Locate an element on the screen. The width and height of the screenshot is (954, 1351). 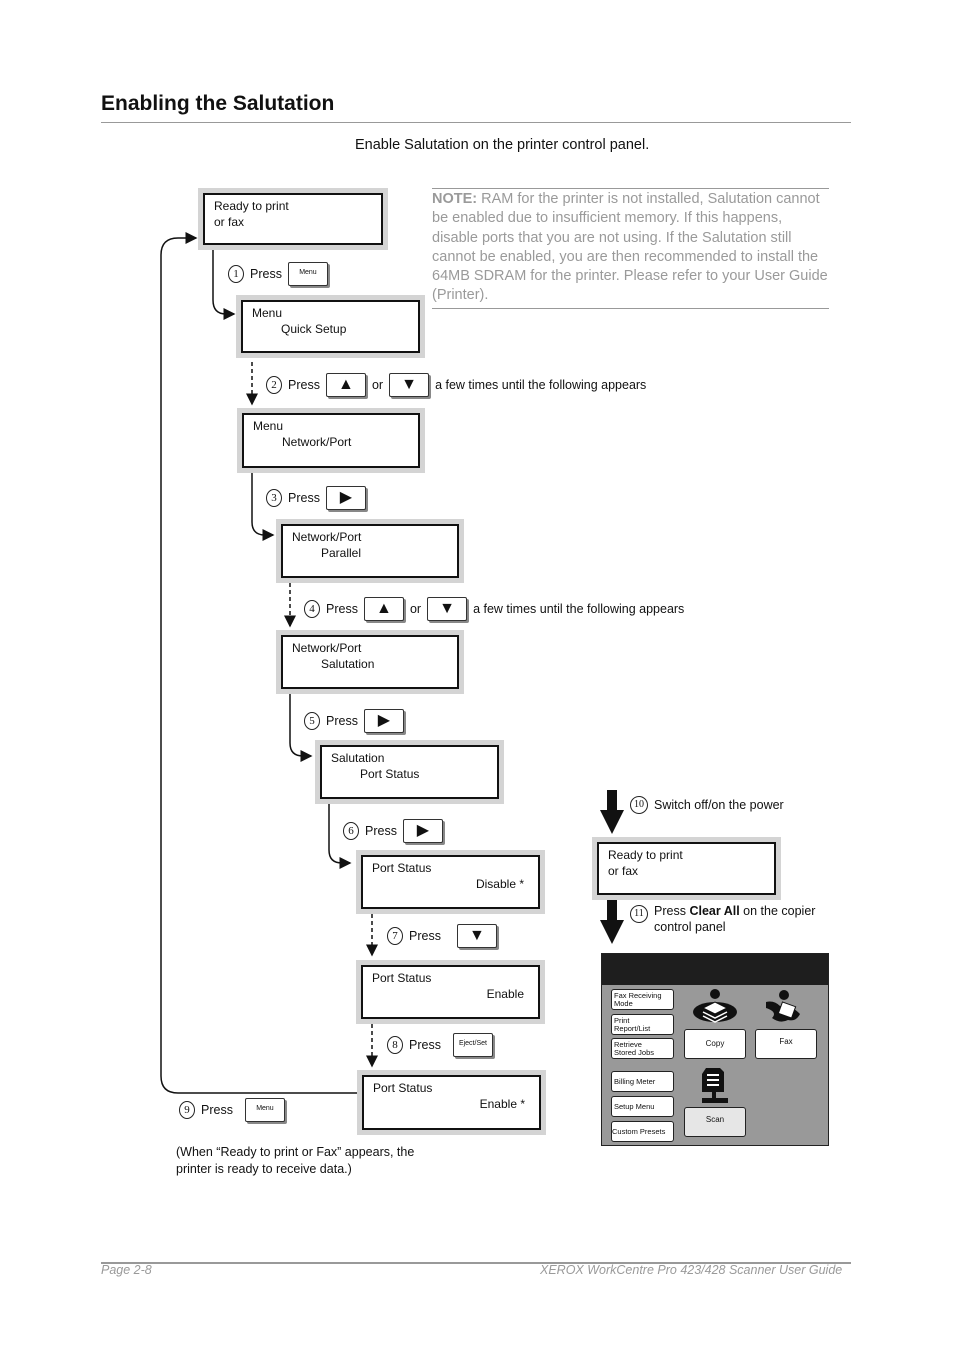
lcd-port-status-enable: Port Status Enable is located at coordinates (450, 992).